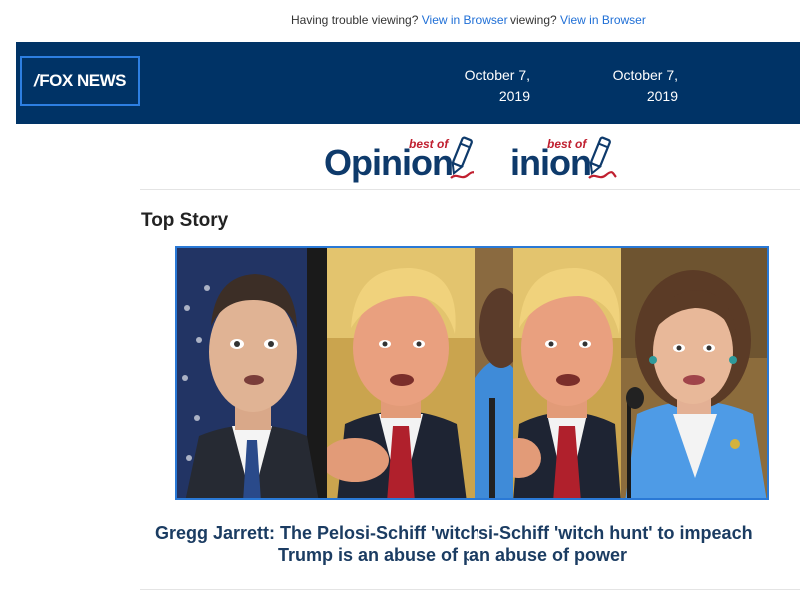  Describe the element at coordinates (465, 20) in the screenshot. I see `view-in-browser-link: View in Browser` at that location.